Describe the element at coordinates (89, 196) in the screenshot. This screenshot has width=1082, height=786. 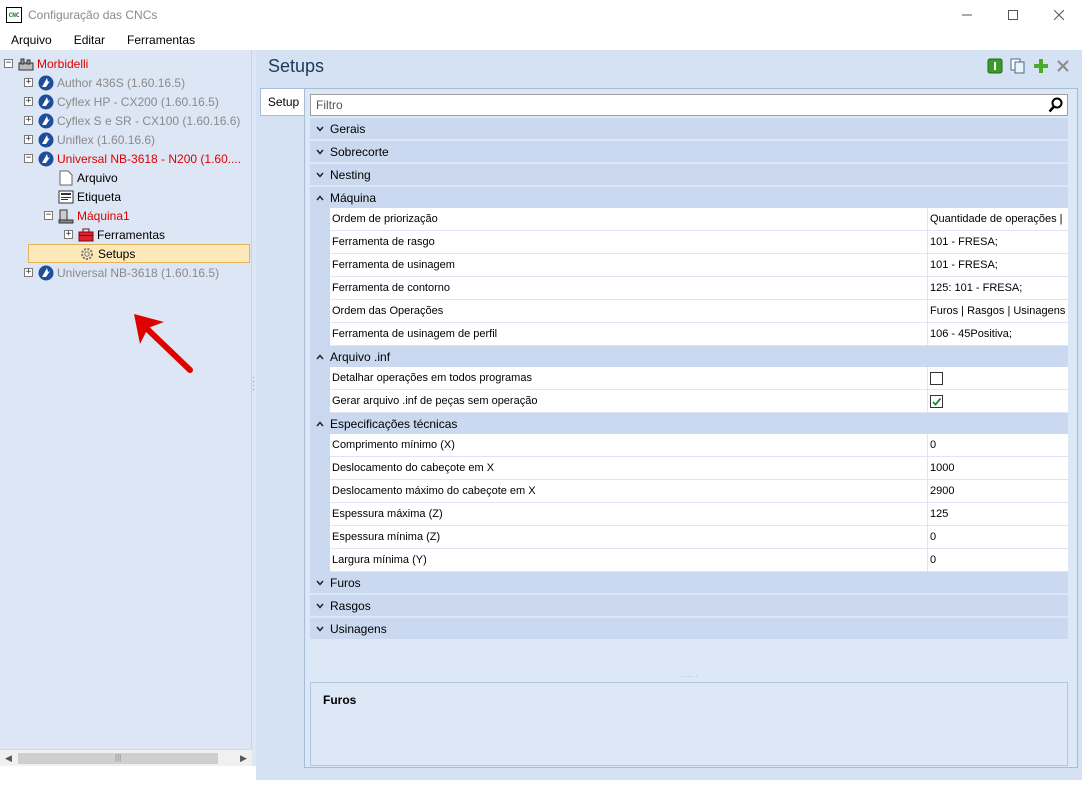
I see `tree-node: Etiqueta` at that location.